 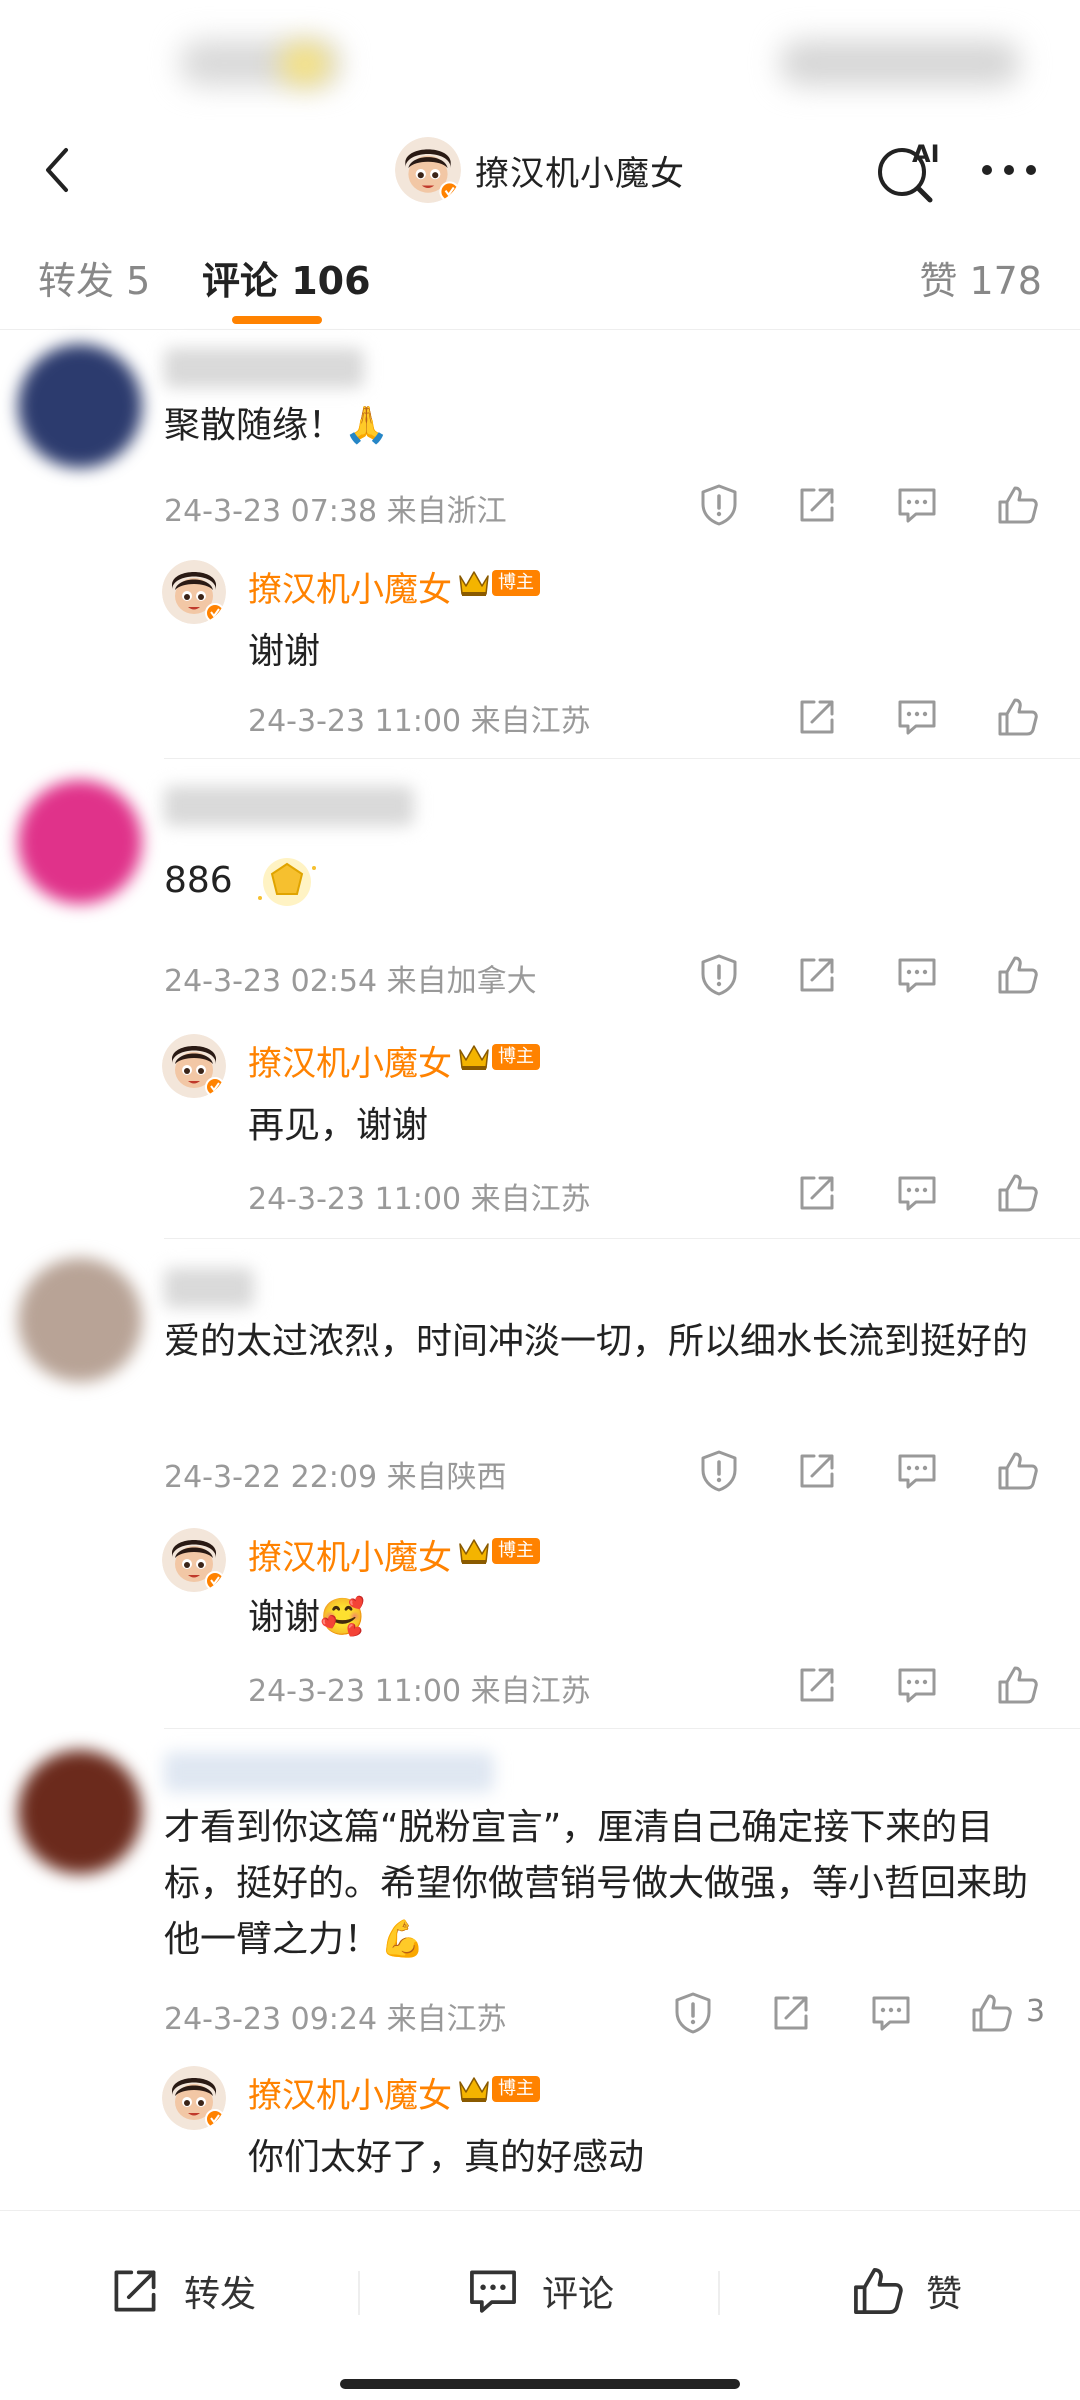 What do you see at coordinates (180, 2291) in the screenshot?
I see `repost-button: 转发` at bounding box center [180, 2291].